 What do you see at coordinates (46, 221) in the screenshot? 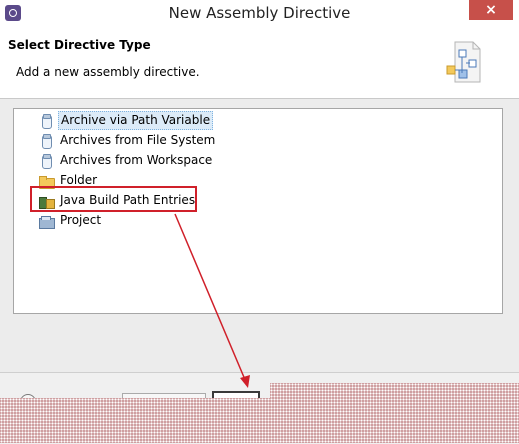
I see `project-icon` at bounding box center [46, 221].